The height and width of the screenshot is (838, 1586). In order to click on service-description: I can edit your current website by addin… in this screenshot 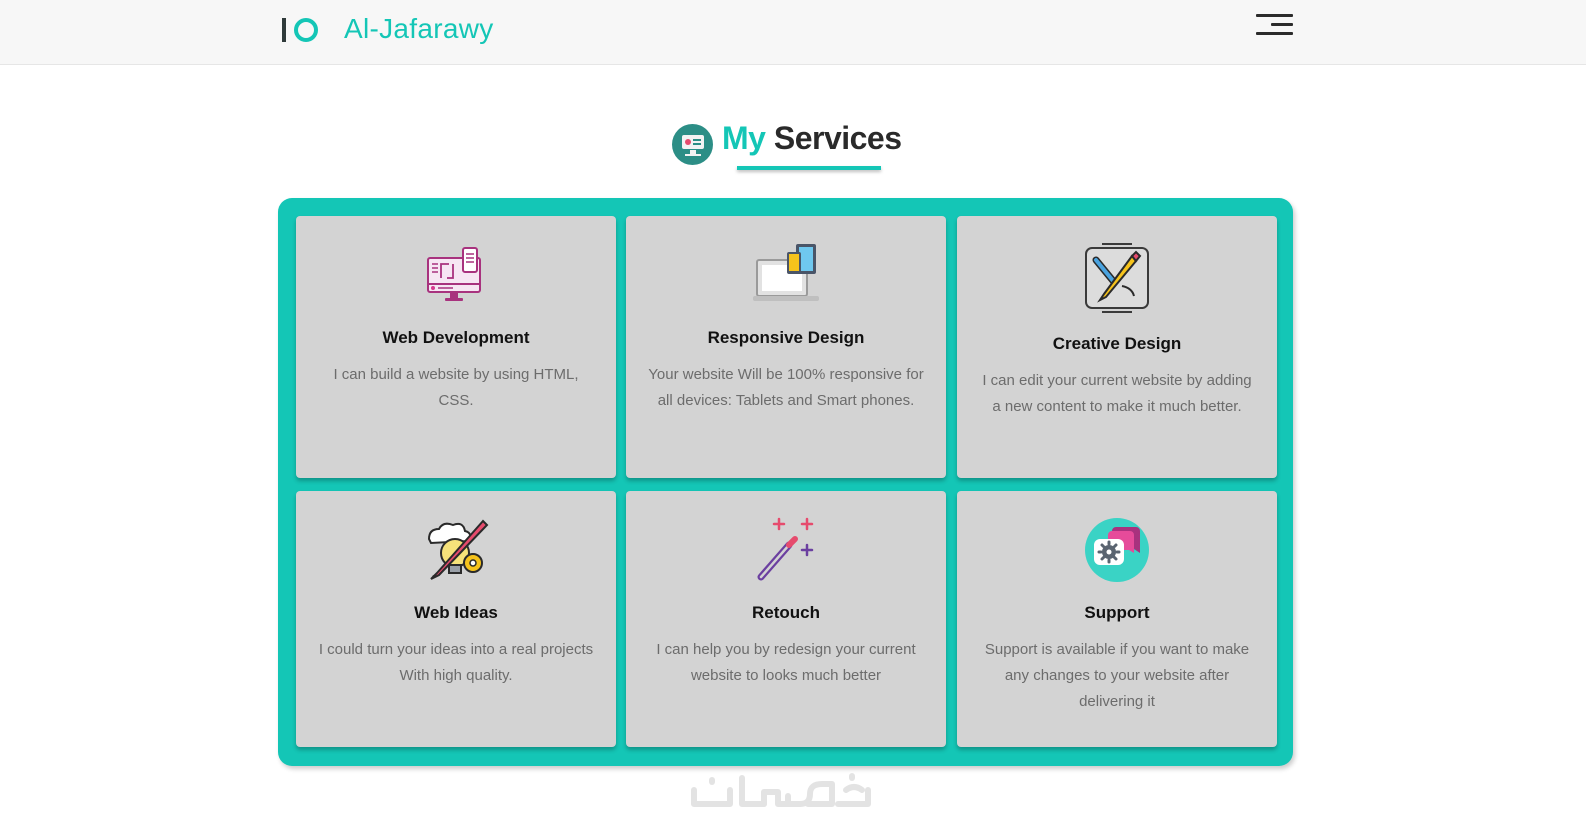, I will do `click(1117, 393)`.